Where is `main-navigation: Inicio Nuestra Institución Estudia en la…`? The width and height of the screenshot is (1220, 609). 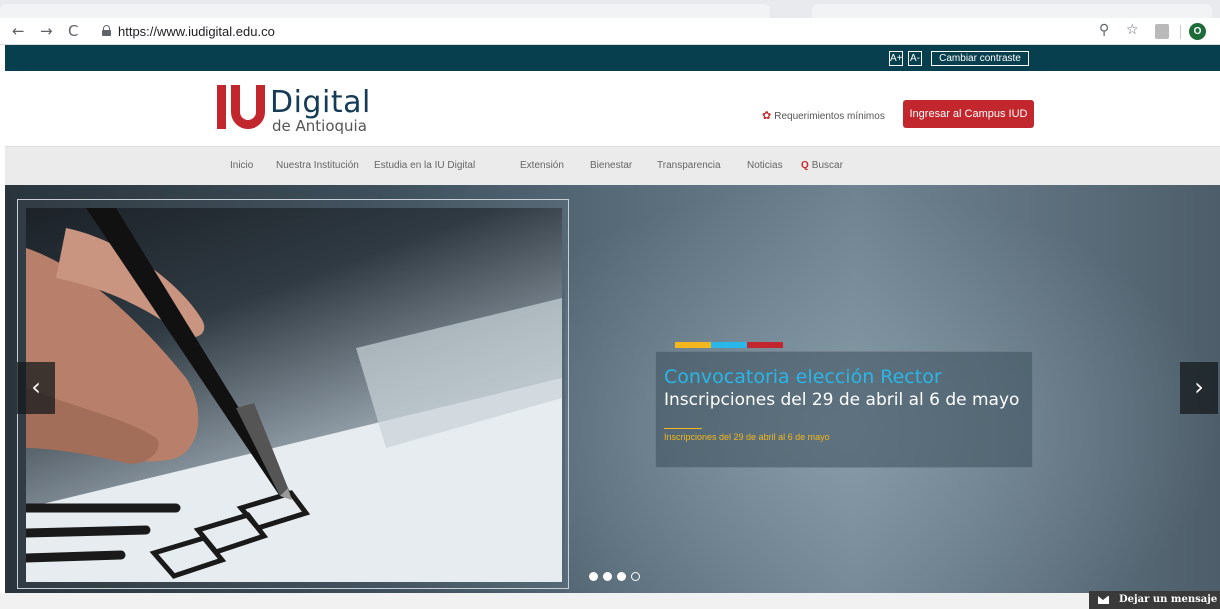 main-navigation: Inicio Nuestra Institución Estudia en la… is located at coordinates (612, 165).